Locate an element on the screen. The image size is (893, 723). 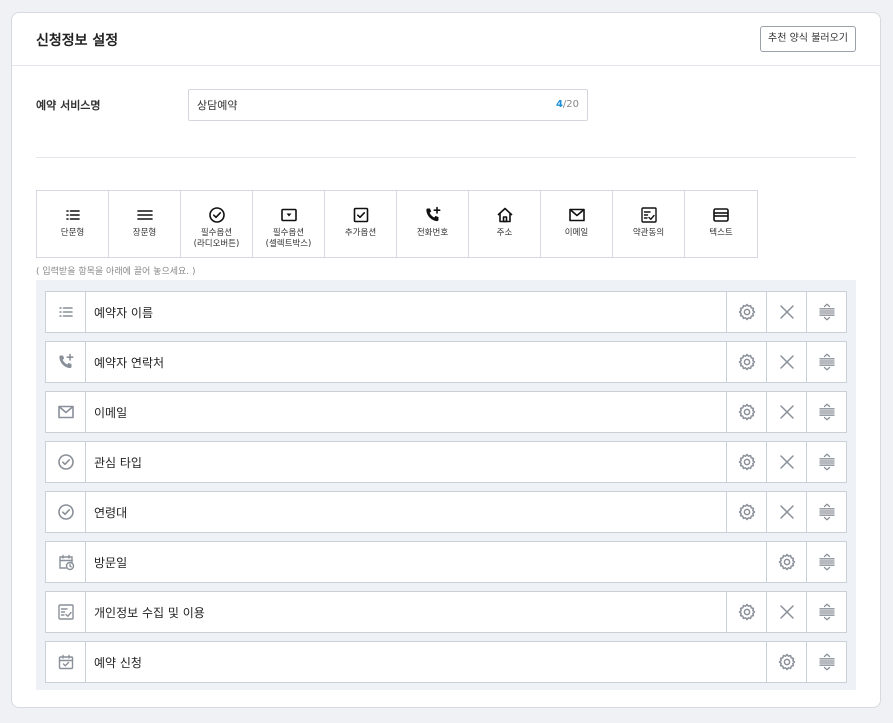
palette-item-checkbox: 추가옵션 is located at coordinates (361, 224).